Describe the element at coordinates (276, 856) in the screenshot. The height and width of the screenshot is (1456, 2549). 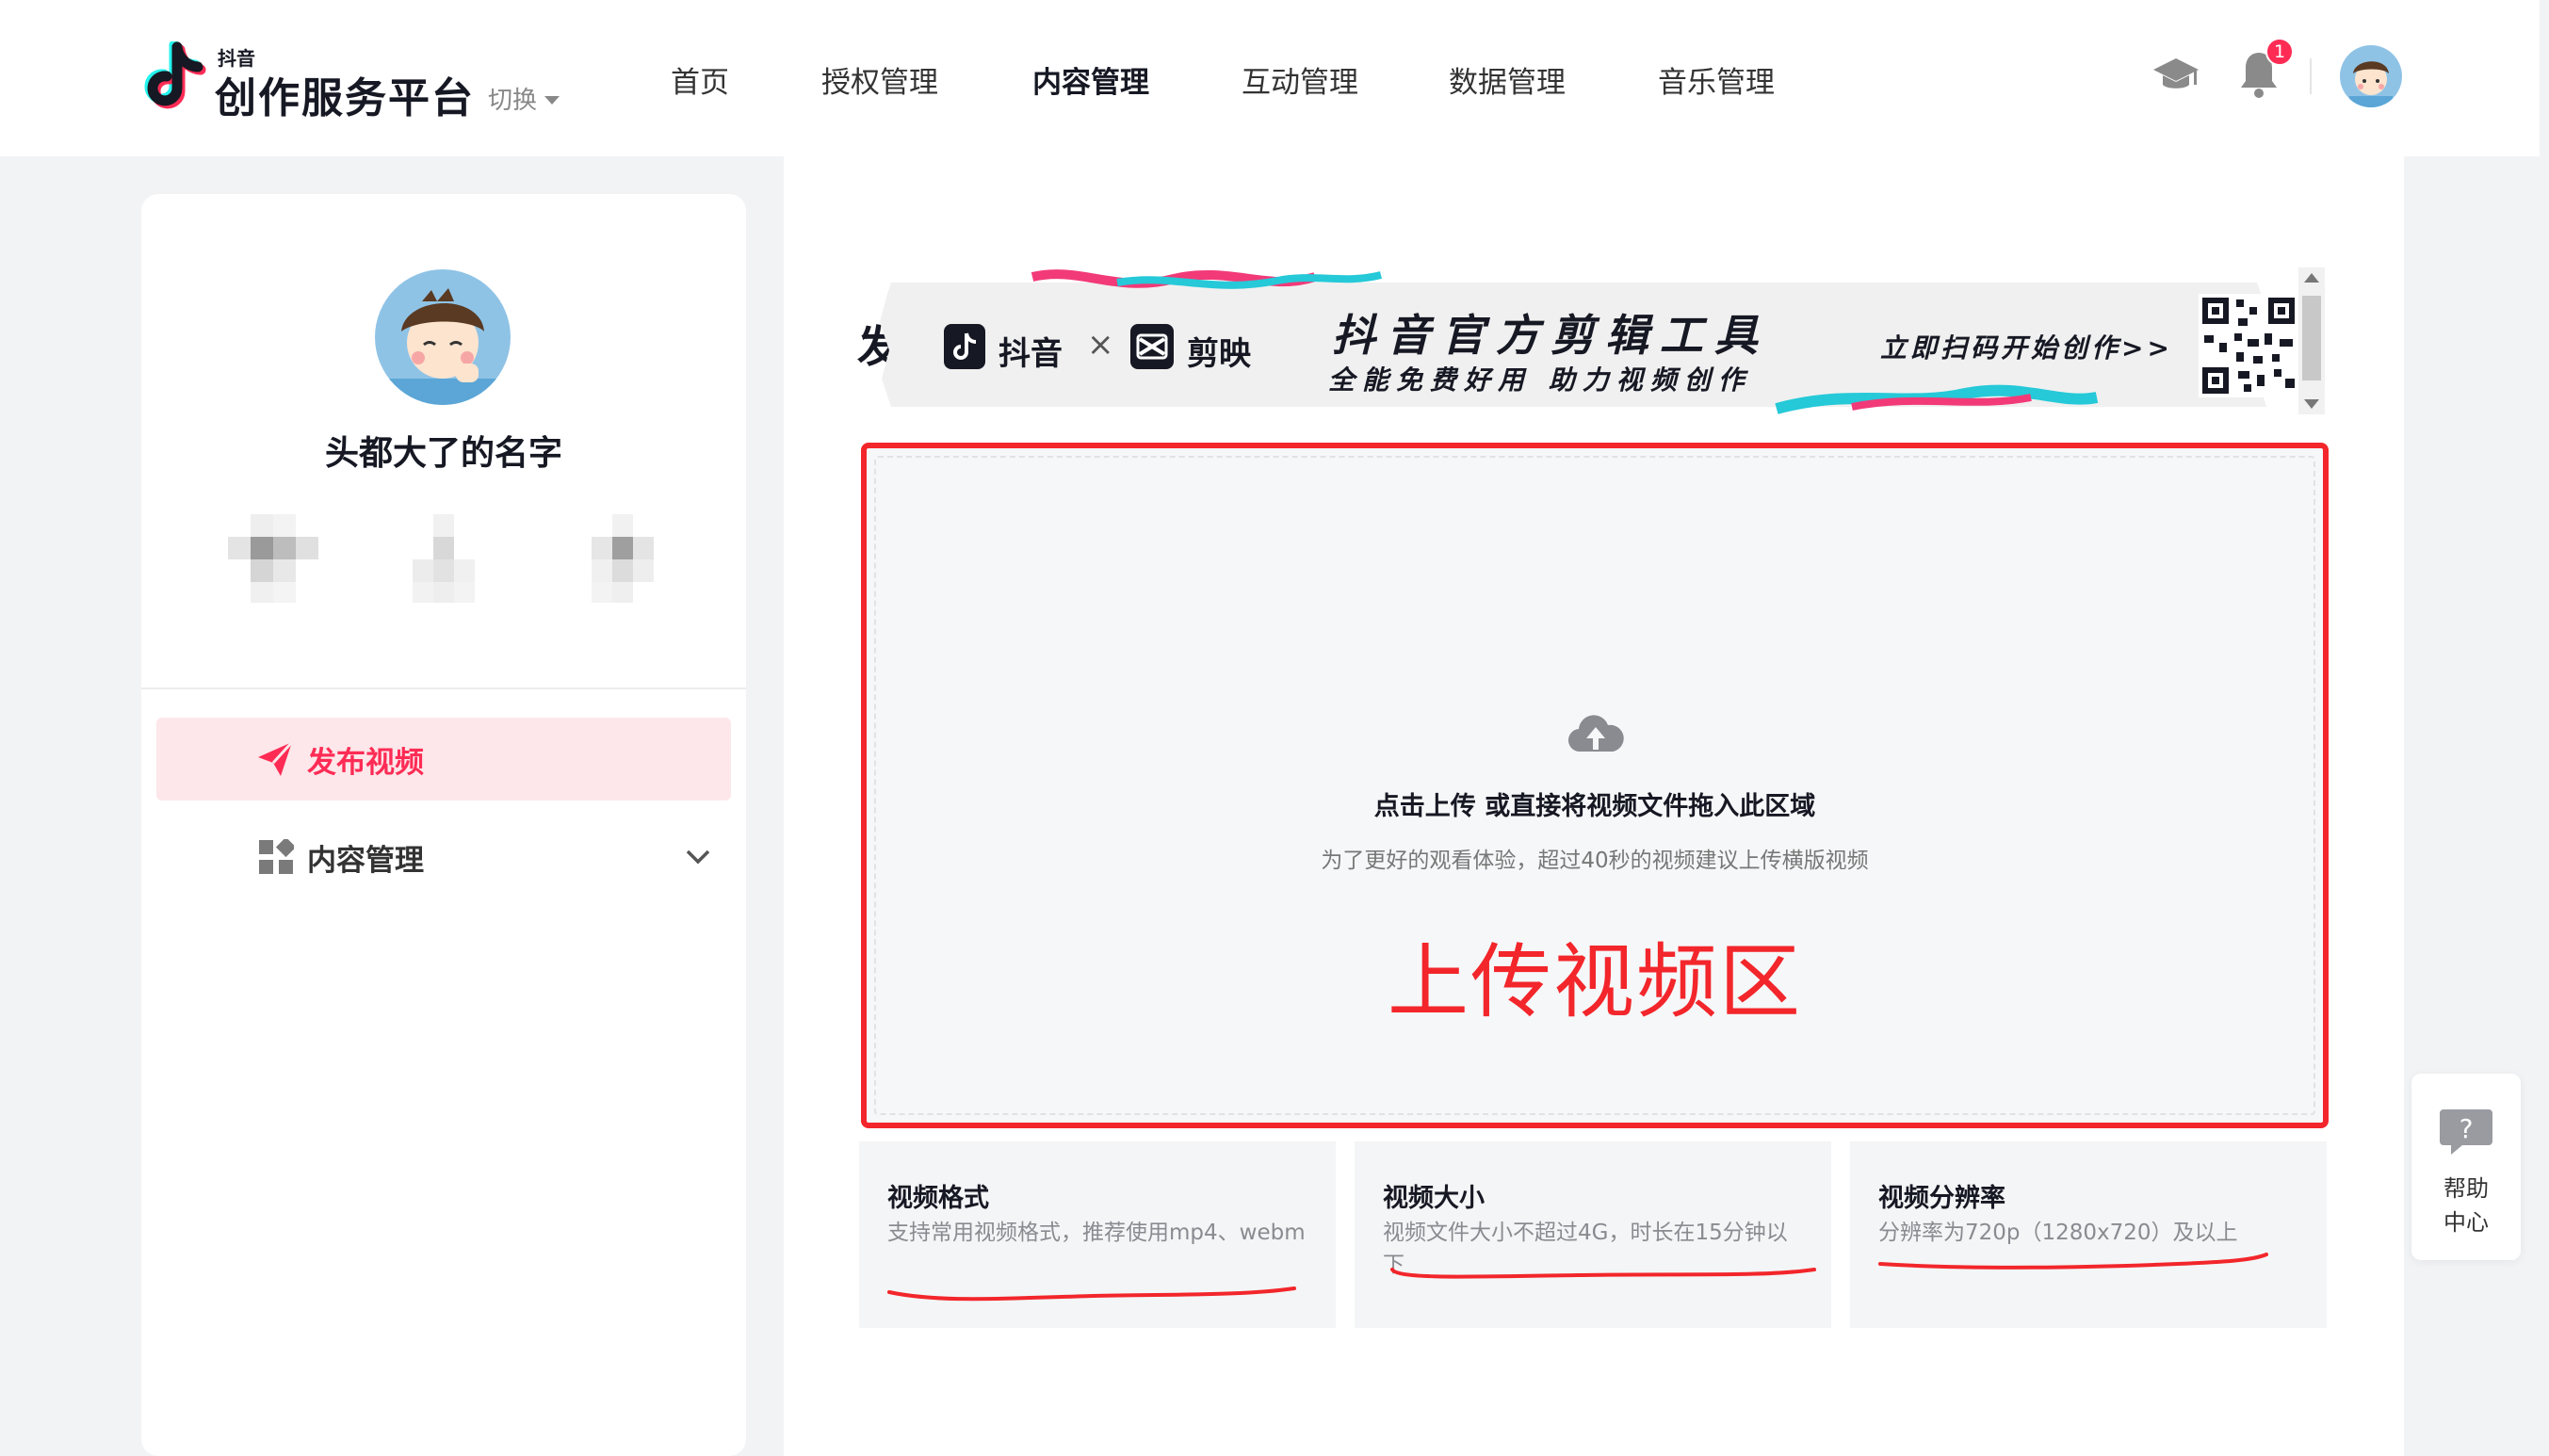
I see `grid-icon` at that location.